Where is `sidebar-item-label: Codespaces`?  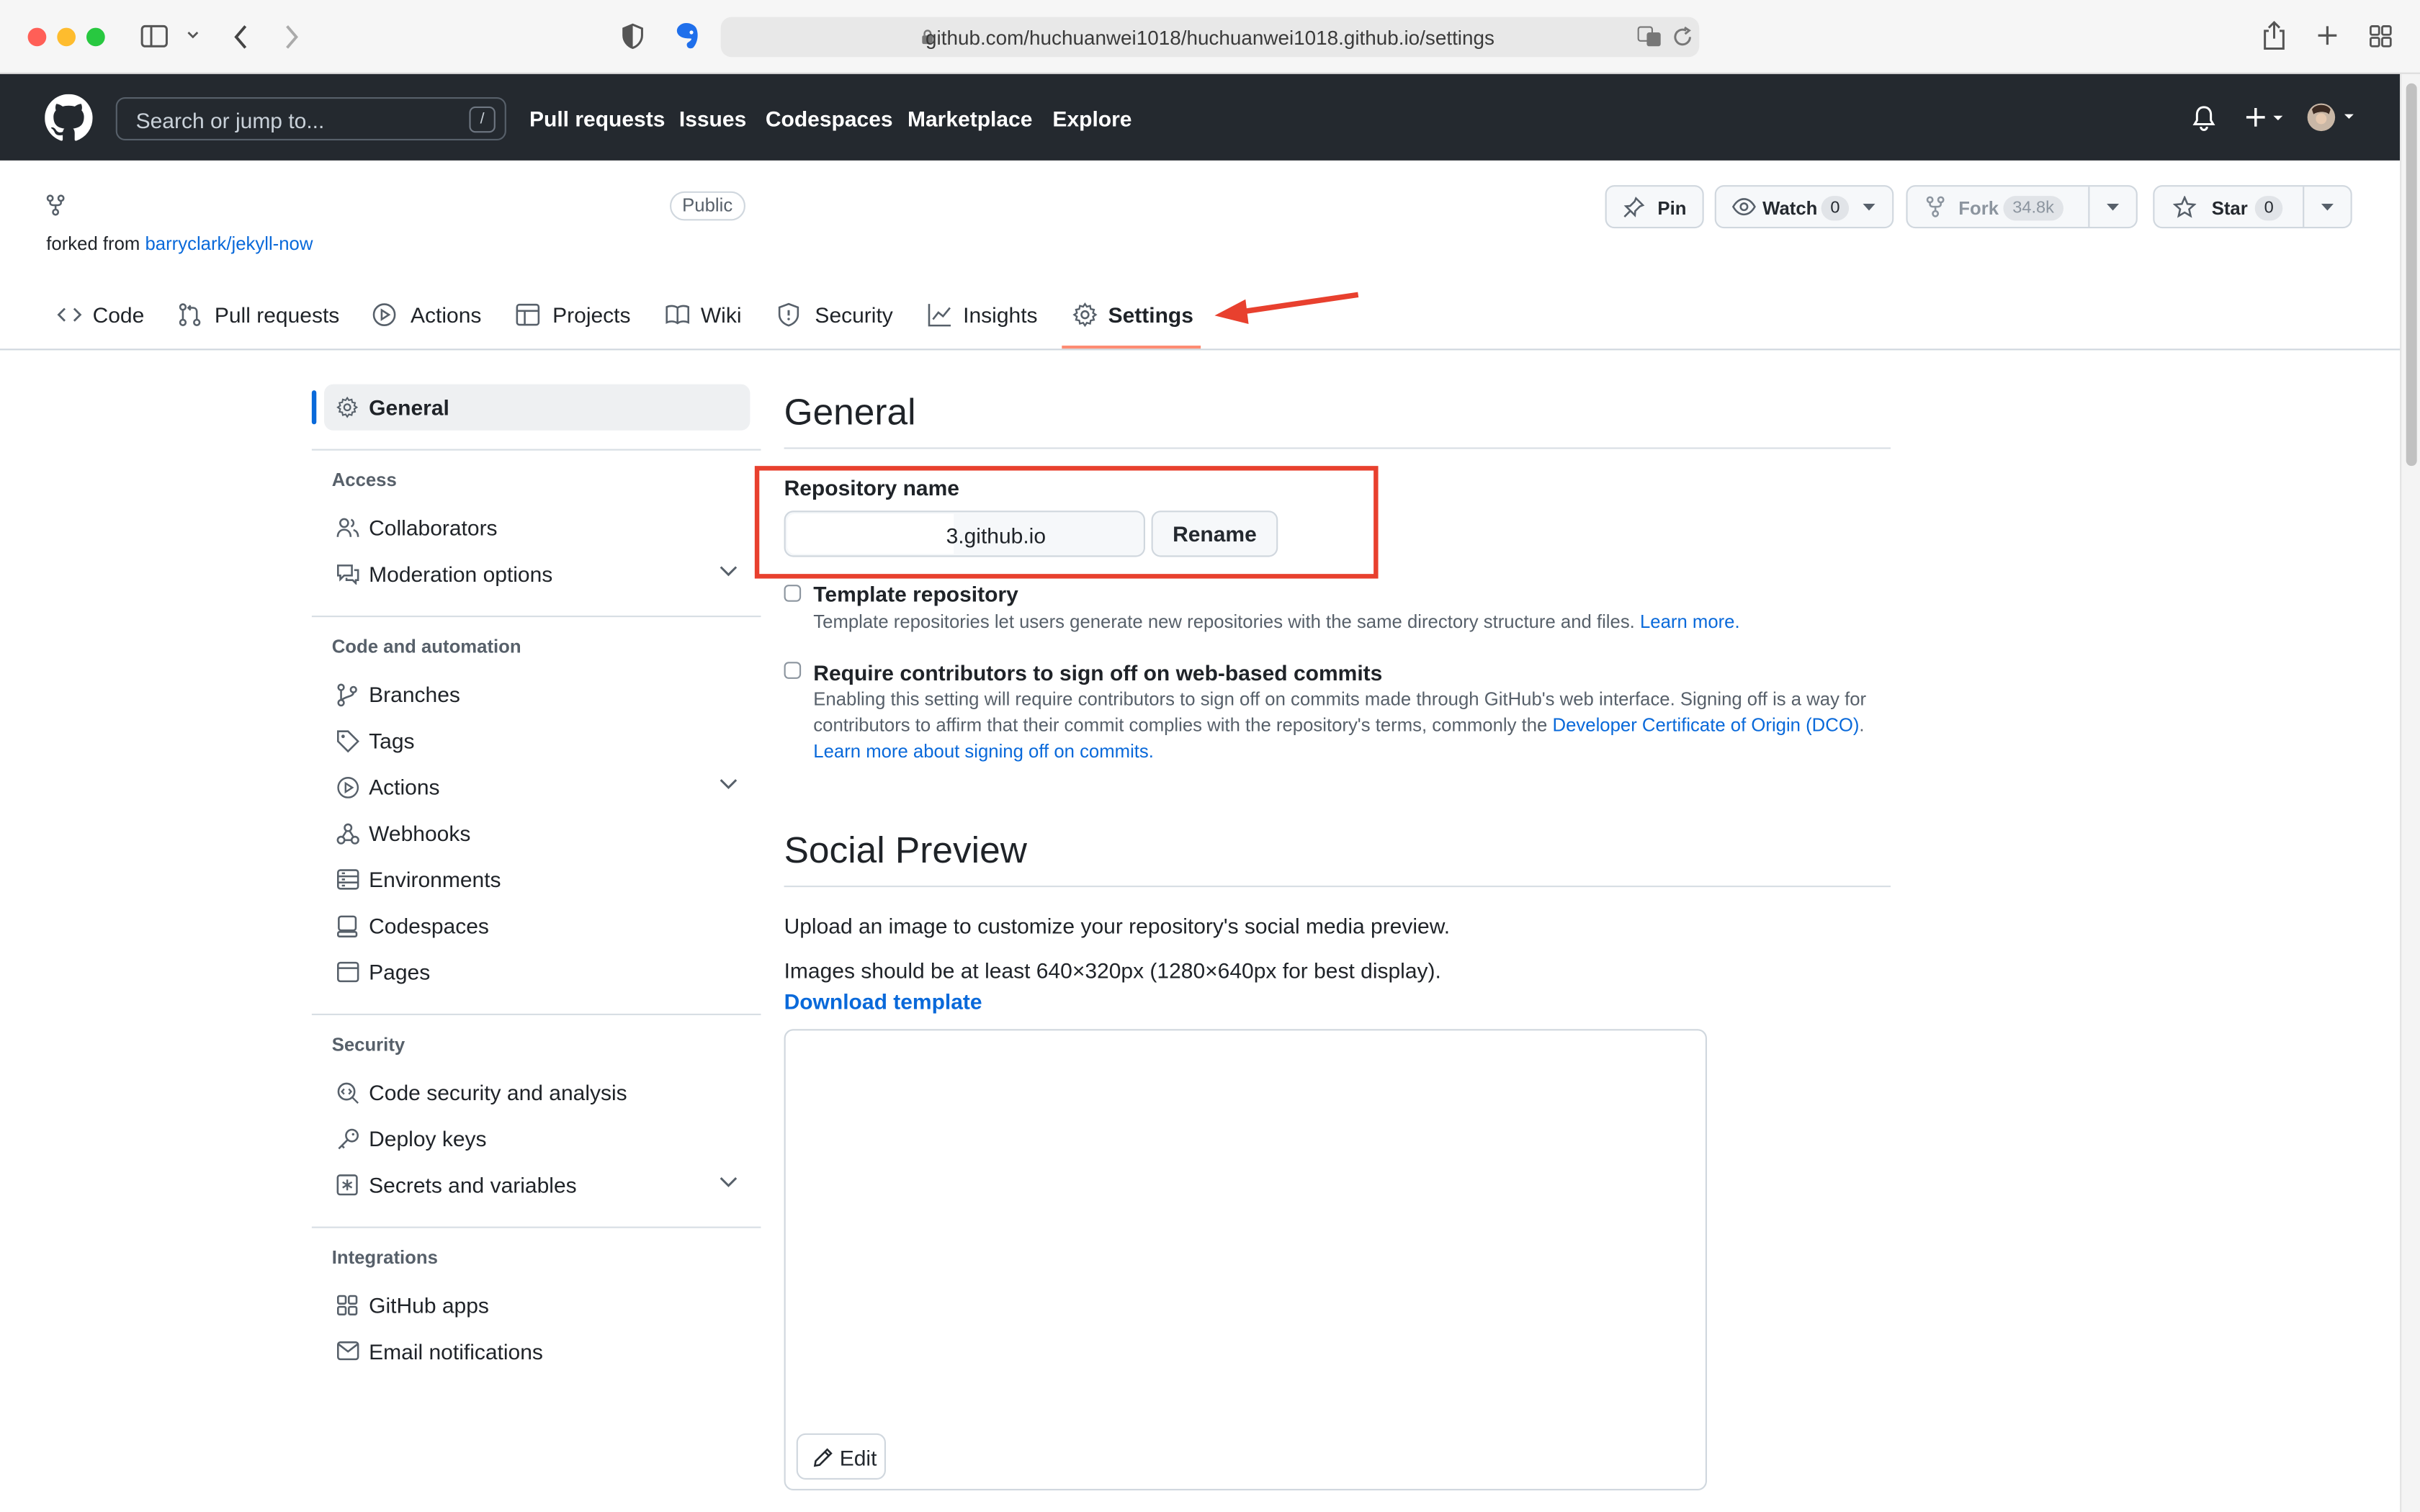 sidebar-item-label: Codespaces is located at coordinates (429, 925).